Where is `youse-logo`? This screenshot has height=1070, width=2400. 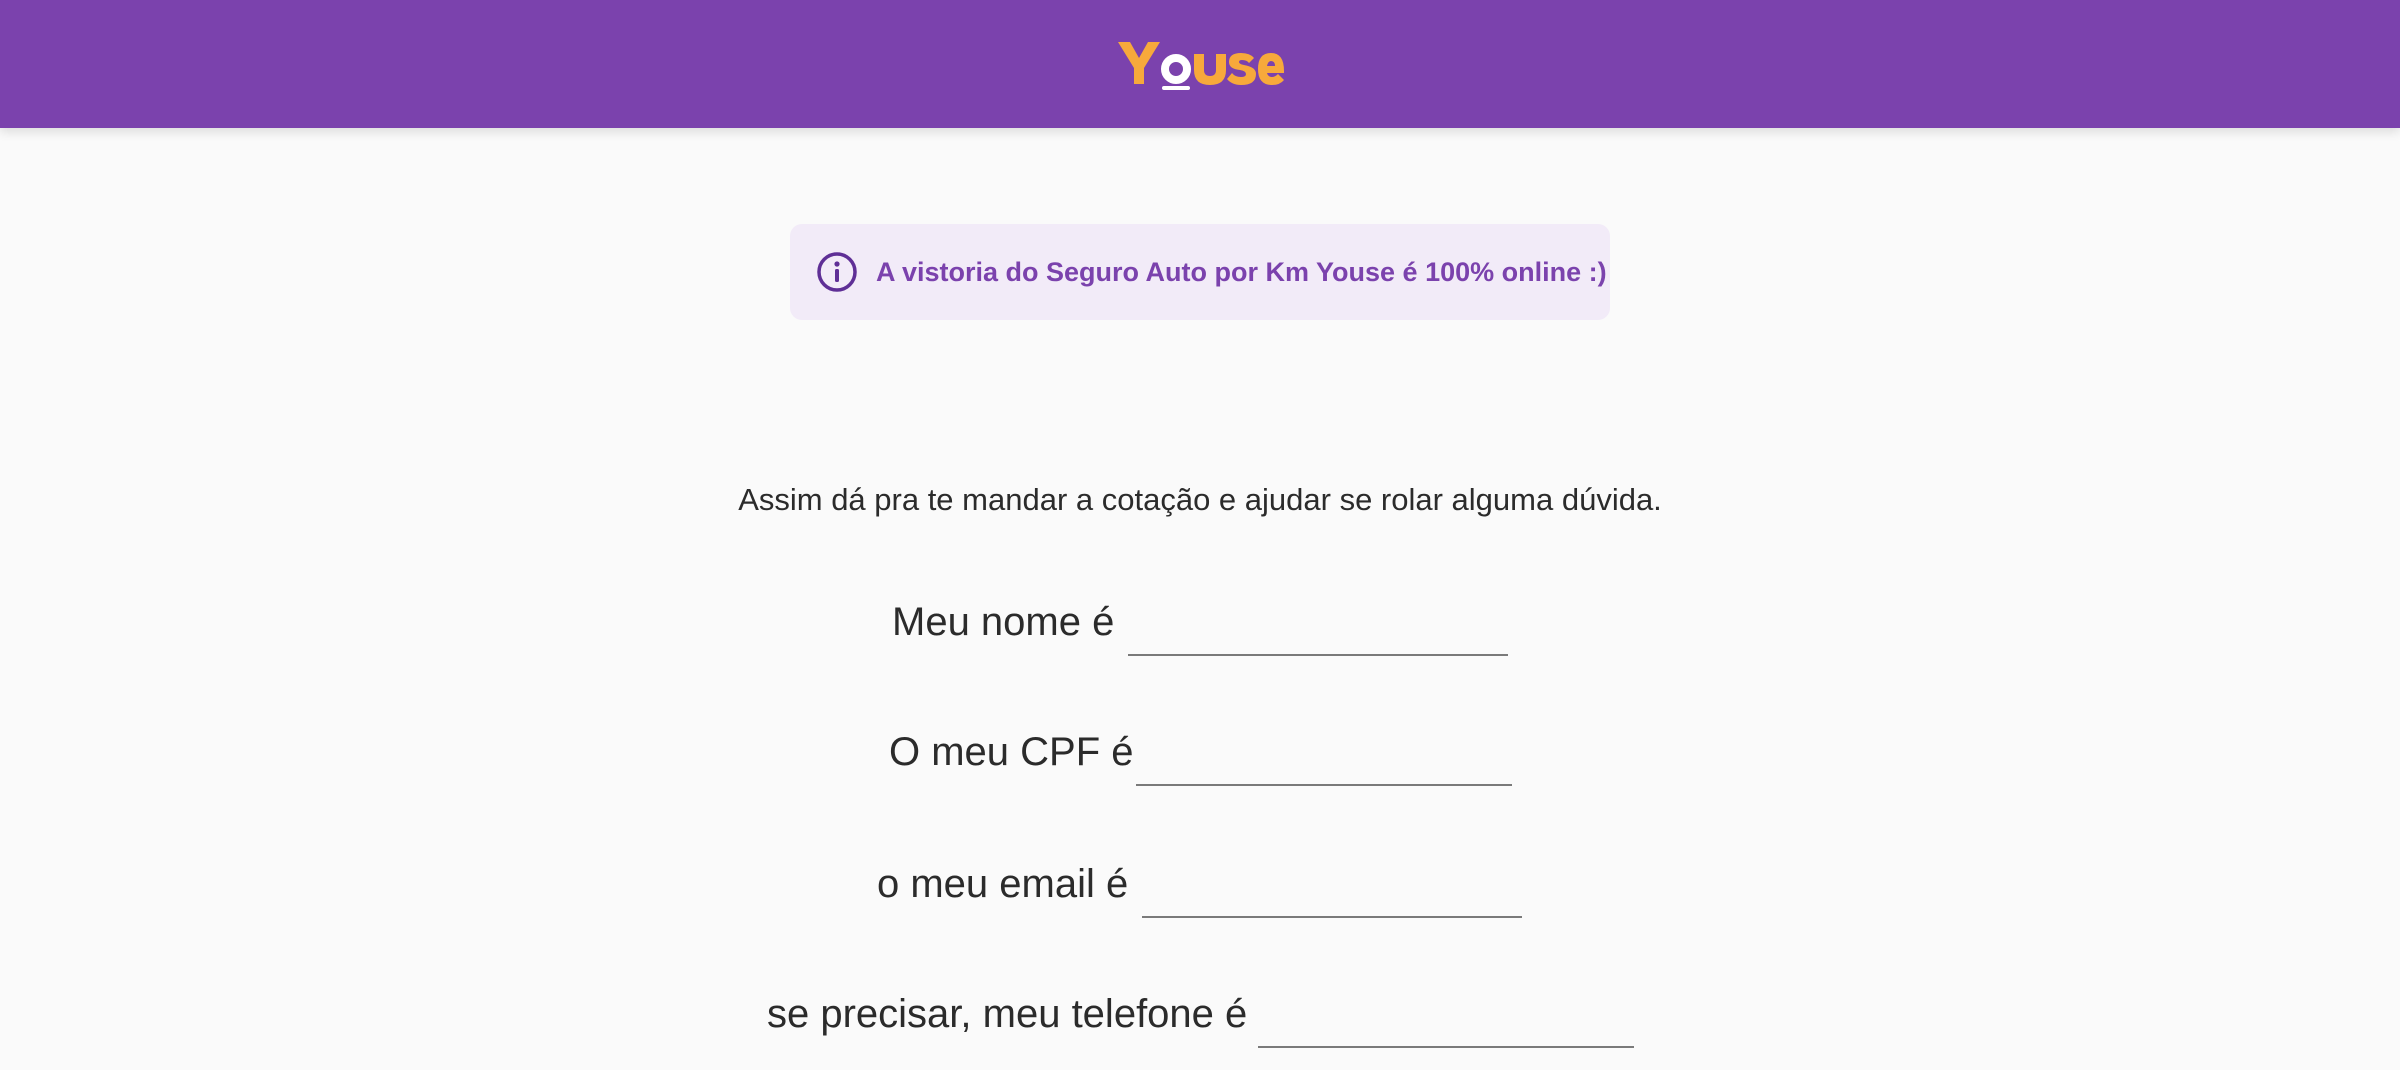 youse-logo is located at coordinates (1201, 64).